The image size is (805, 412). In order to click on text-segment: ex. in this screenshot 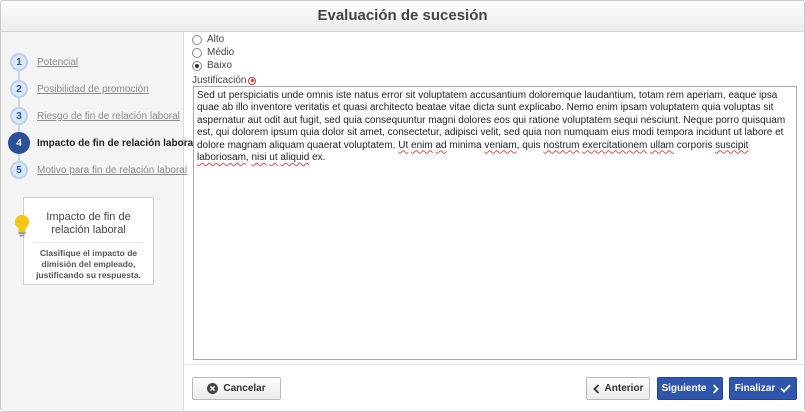, I will do `click(317, 158)`.